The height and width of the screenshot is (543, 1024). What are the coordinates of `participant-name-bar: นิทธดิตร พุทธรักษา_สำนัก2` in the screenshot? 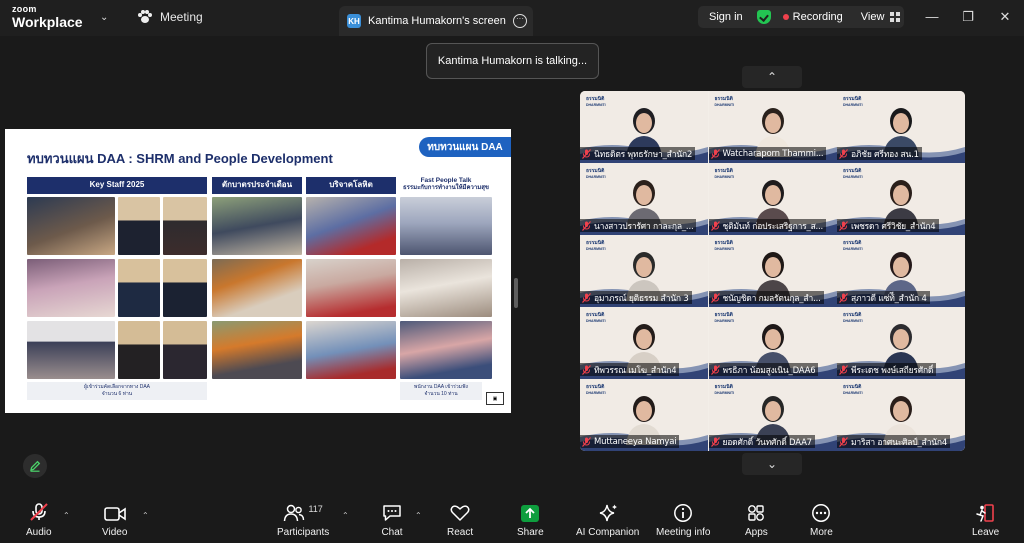 It's located at (638, 153).